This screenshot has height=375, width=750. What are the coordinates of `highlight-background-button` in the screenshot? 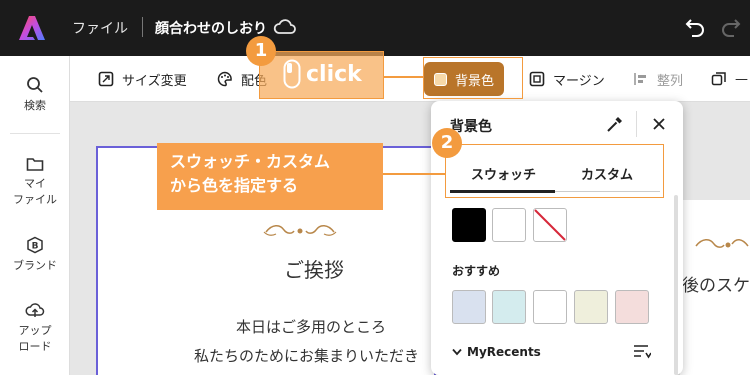 It's located at (473, 78).